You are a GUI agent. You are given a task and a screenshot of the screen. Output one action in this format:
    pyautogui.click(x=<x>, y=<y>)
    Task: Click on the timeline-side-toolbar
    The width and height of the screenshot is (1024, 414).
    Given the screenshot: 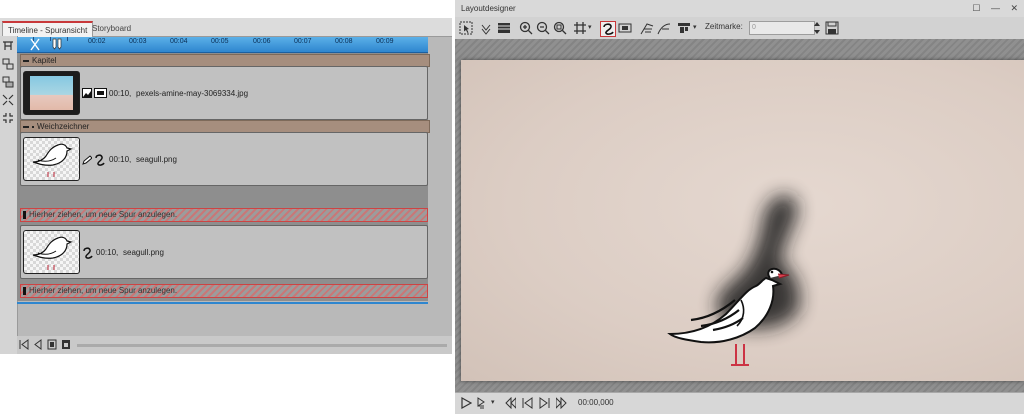 What is the action you would take?
    pyautogui.click(x=9, y=195)
    